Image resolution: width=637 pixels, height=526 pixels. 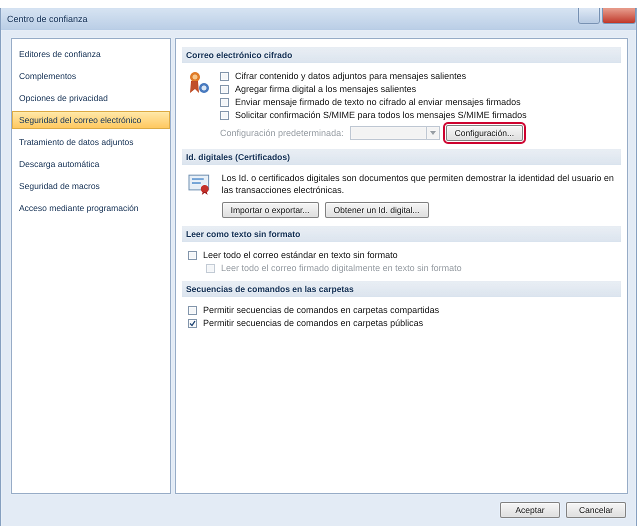 What do you see at coordinates (401, 55) in the screenshot?
I see `section-header: Correo electrónico cifrado` at bounding box center [401, 55].